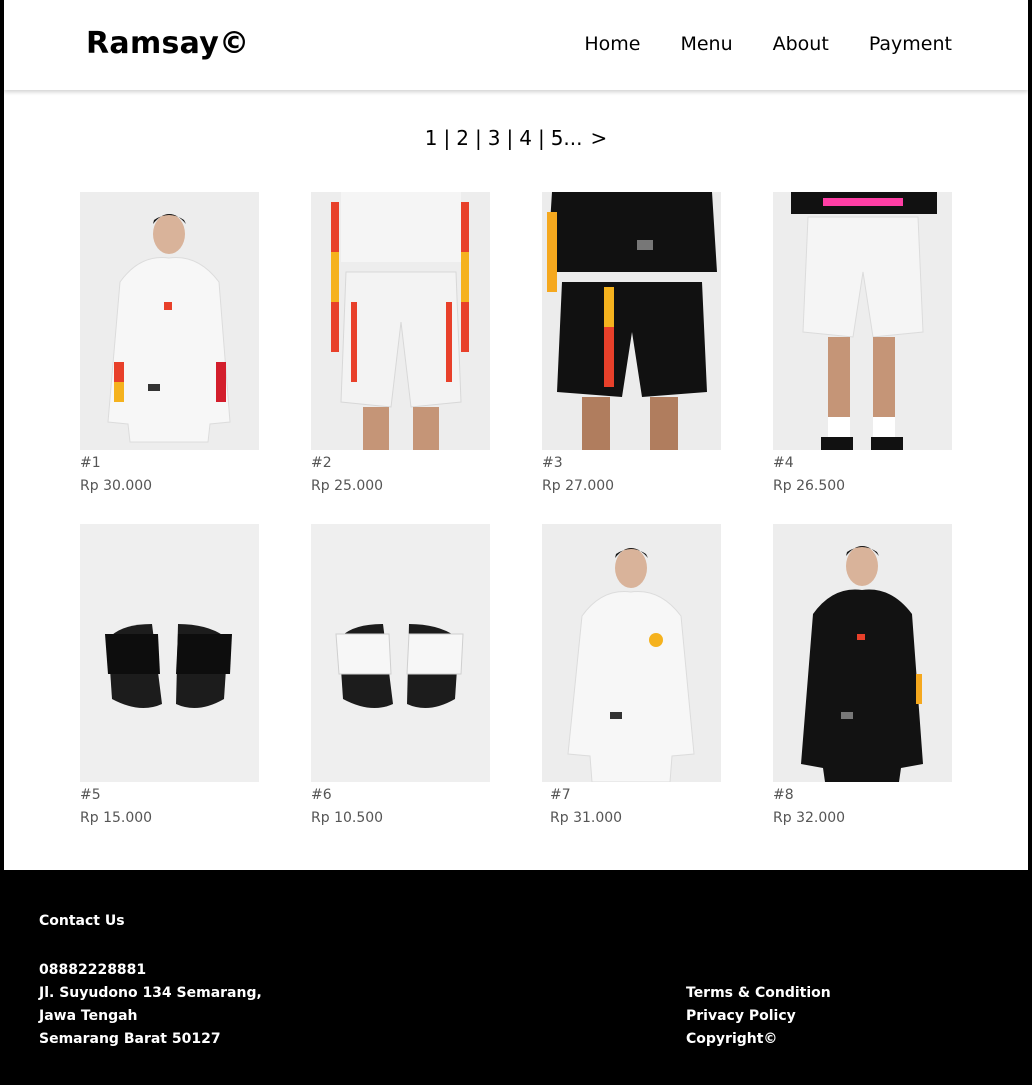 Image resolution: width=1032 pixels, height=1085 pixels. I want to click on product-price: Rp 30.000, so click(116, 486).